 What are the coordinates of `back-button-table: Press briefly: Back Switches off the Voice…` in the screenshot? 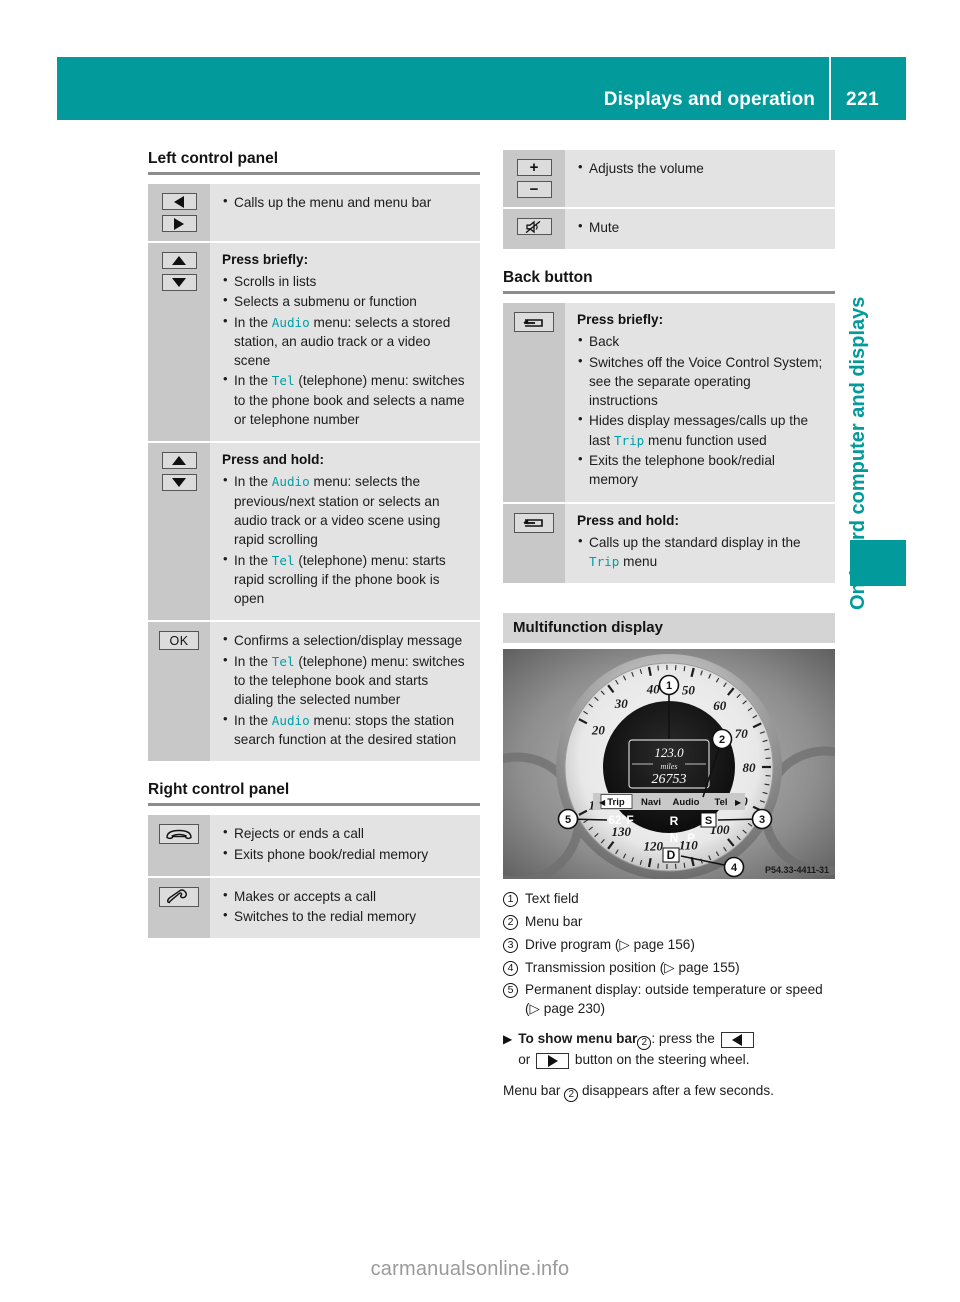 It's located at (669, 443).